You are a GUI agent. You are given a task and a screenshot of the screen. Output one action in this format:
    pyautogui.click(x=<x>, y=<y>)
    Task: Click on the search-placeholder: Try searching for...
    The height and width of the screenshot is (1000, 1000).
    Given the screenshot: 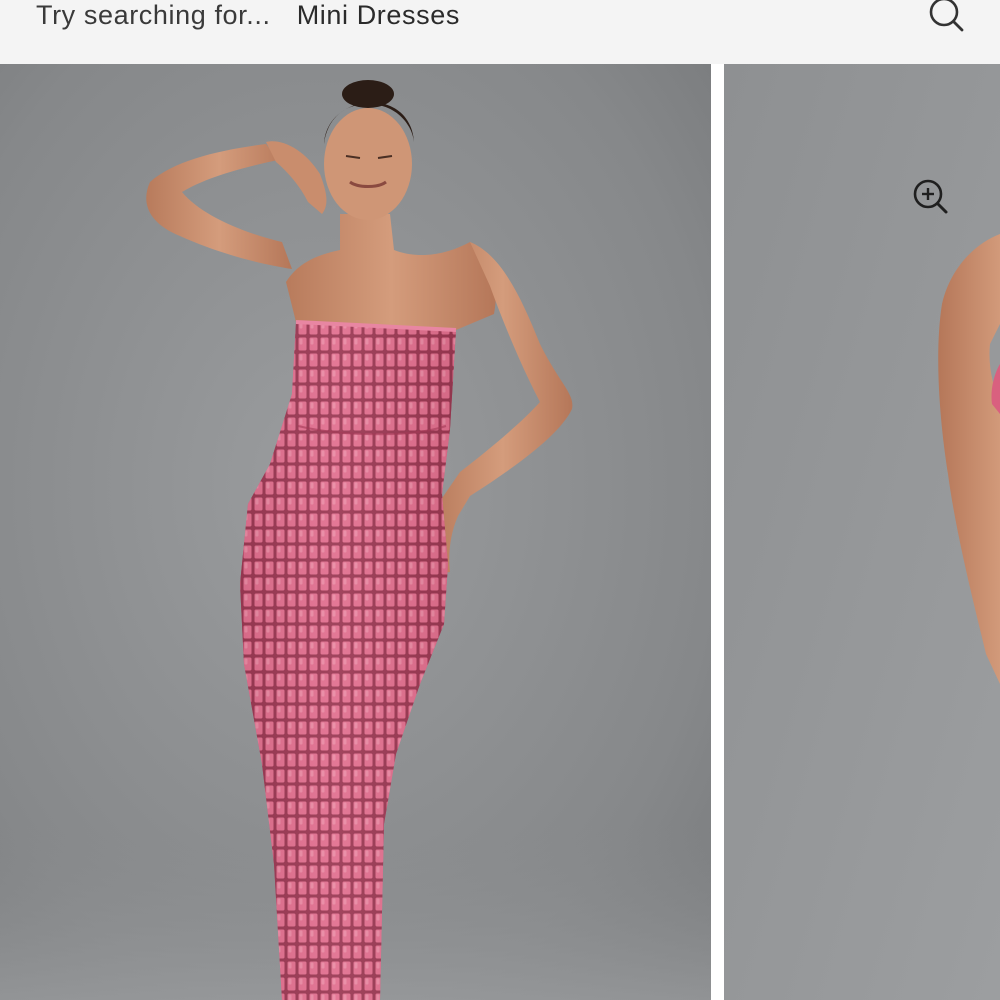 What is the action you would take?
    pyautogui.click(x=153, y=15)
    